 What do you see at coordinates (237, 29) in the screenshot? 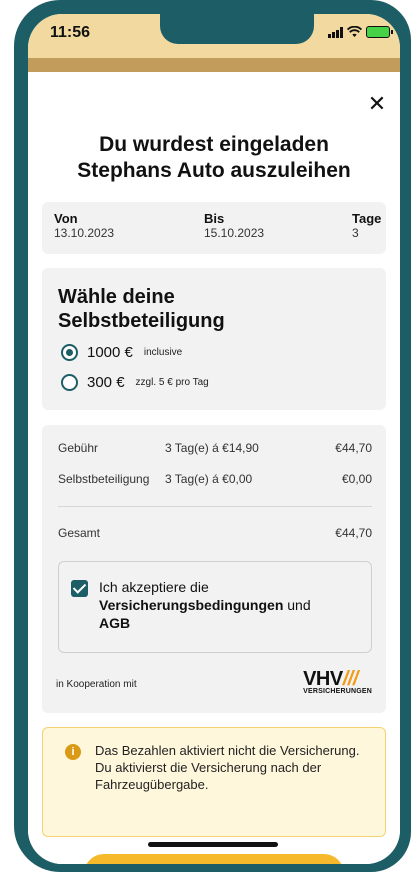
I see `notch` at bounding box center [237, 29].